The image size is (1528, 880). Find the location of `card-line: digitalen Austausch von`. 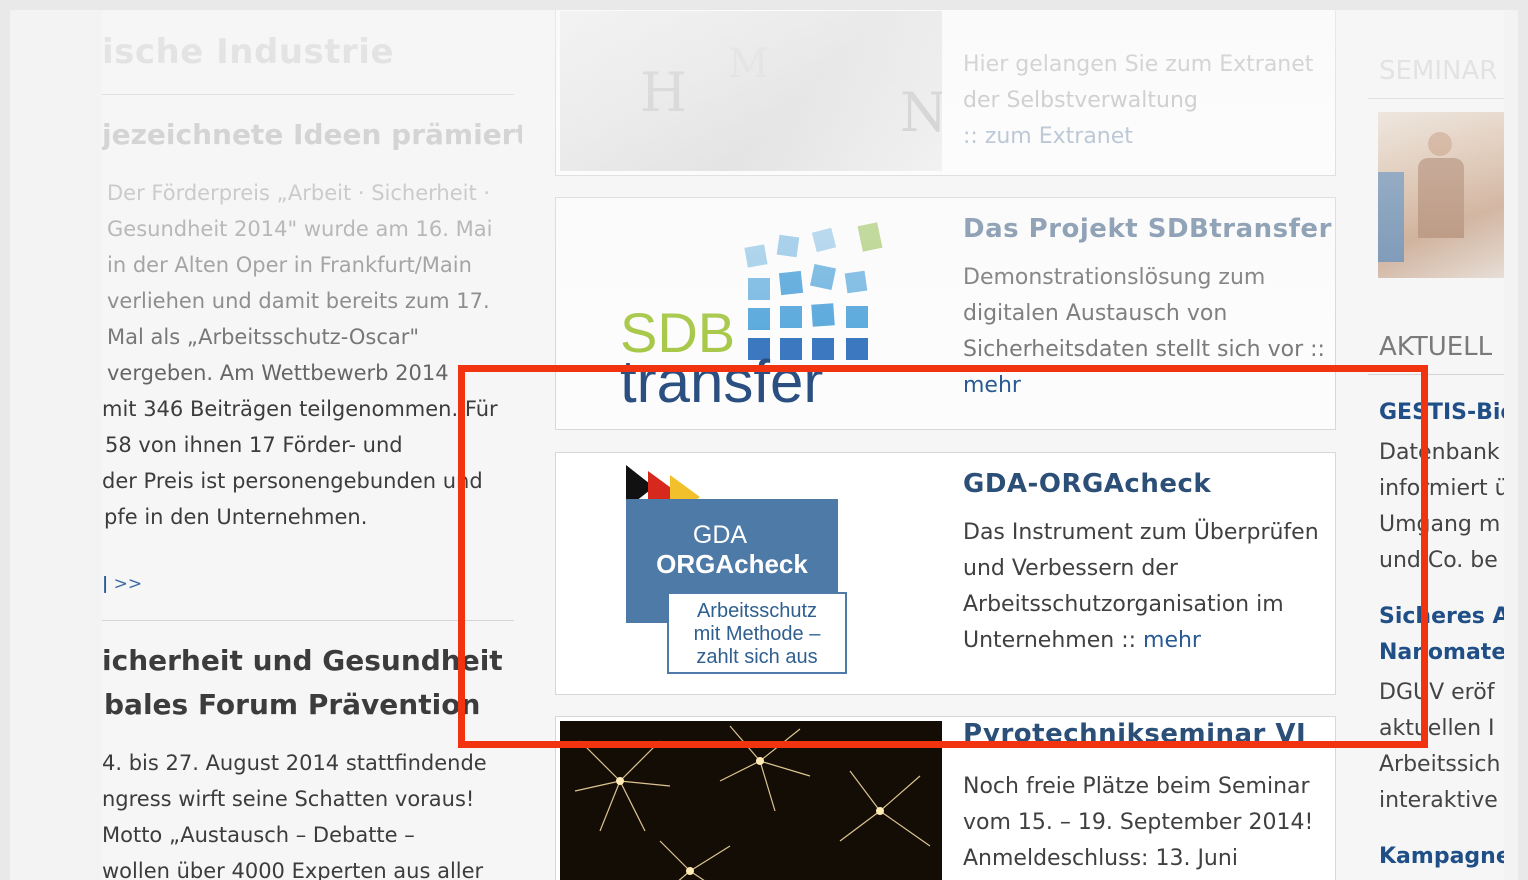

card-line: digitalen Austausch von is located at coordinates (1095, 313).